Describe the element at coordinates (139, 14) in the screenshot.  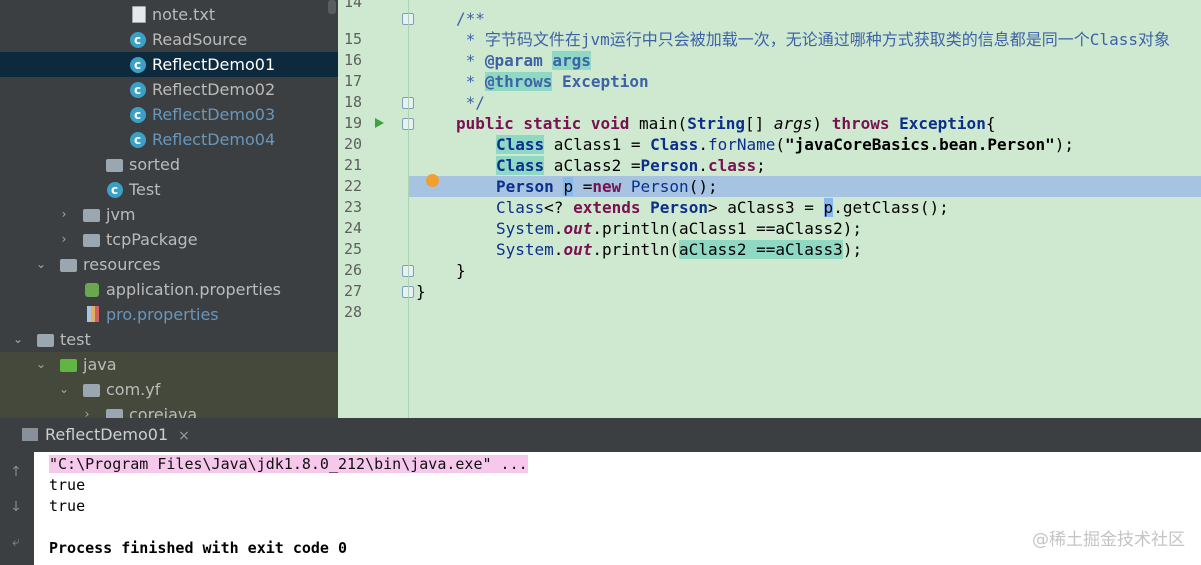
I see `text-file-icon` at that location.